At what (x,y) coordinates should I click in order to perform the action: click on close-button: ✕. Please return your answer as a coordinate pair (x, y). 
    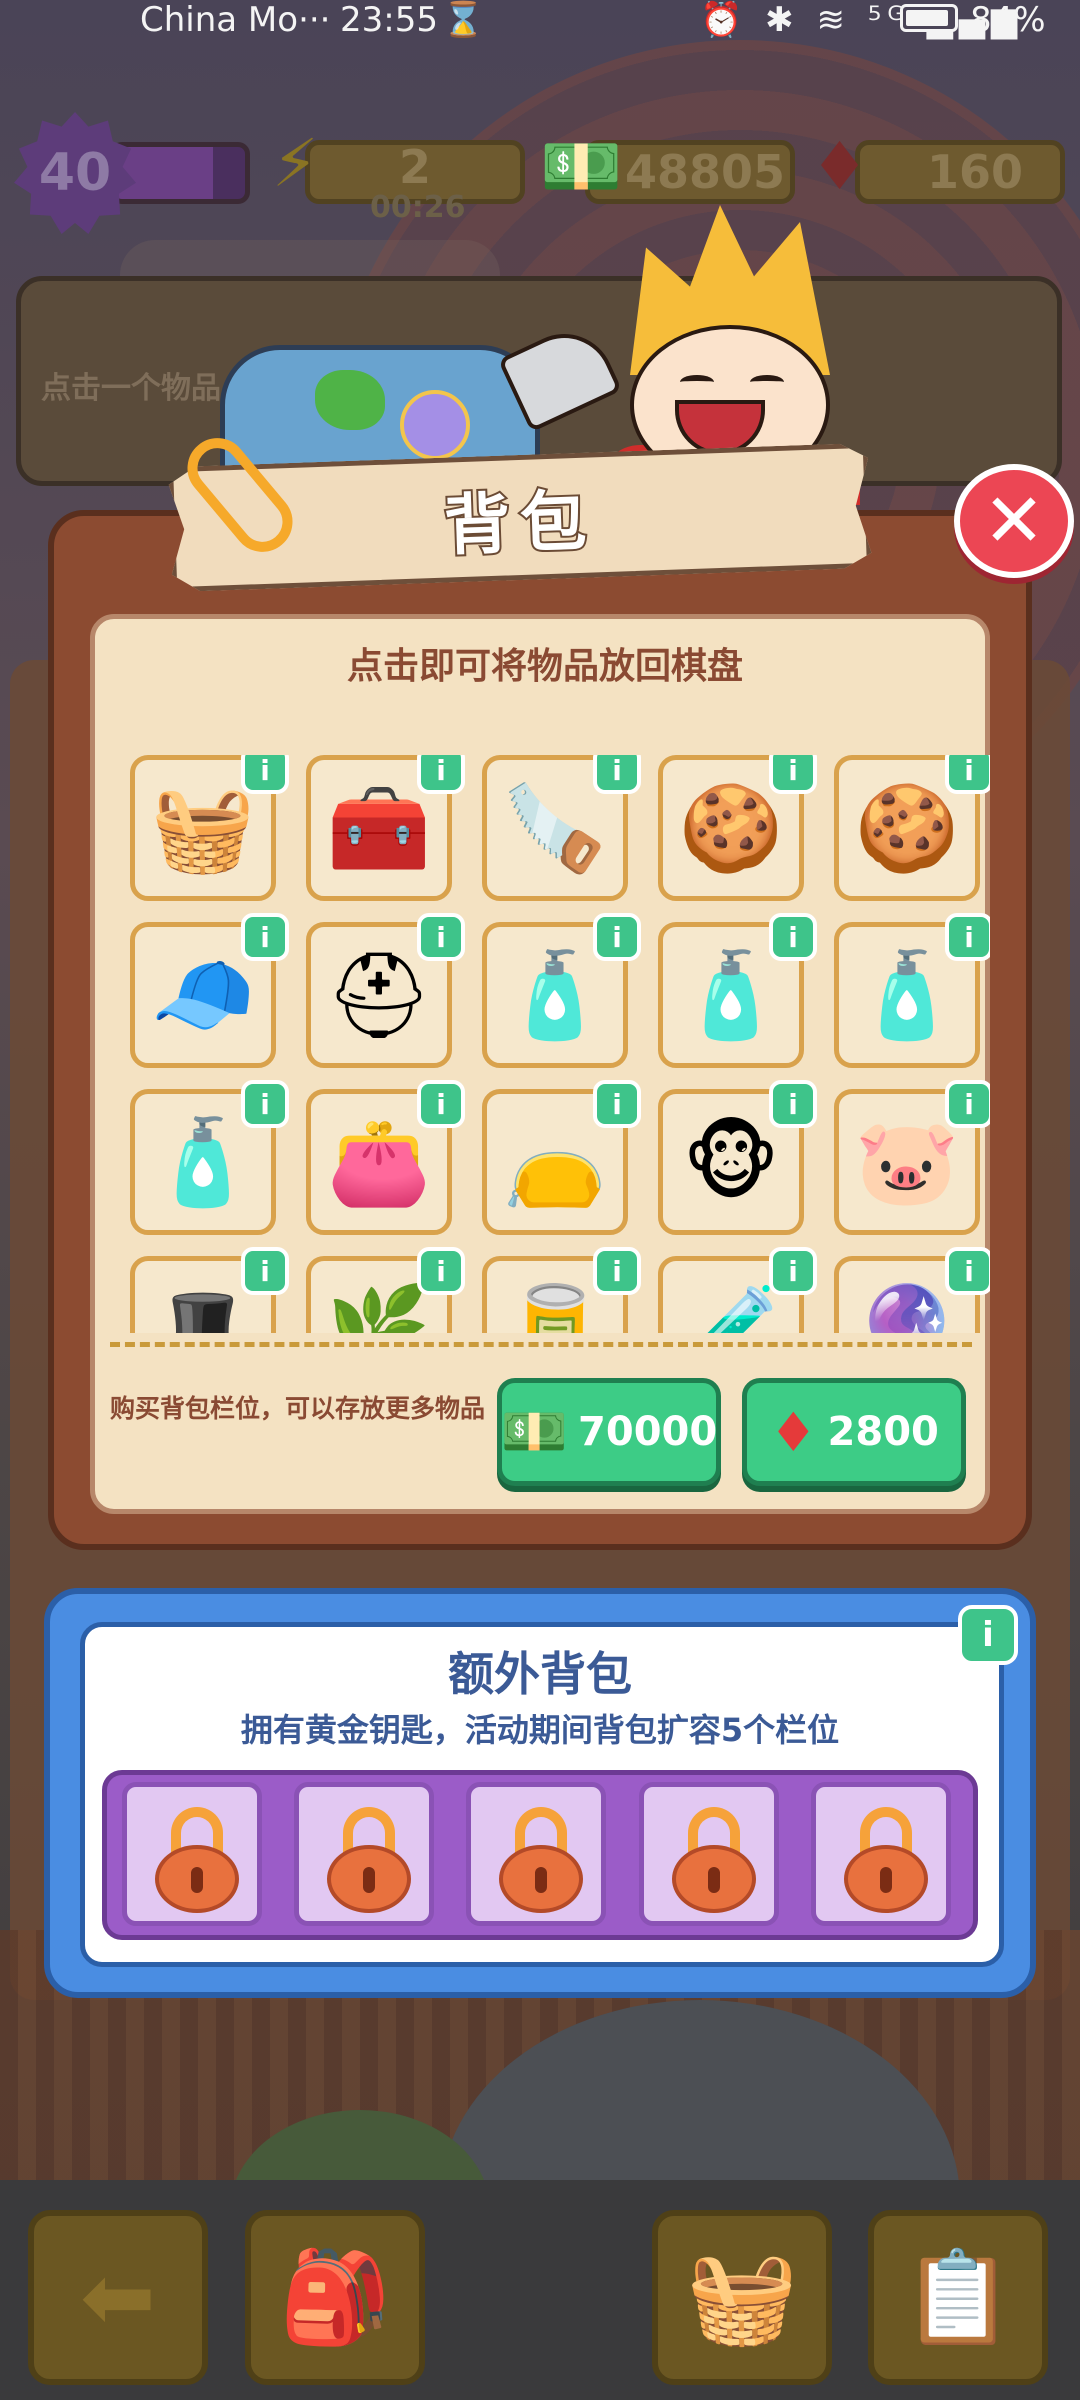
    Looking at the image, I should click on (1014, 521).